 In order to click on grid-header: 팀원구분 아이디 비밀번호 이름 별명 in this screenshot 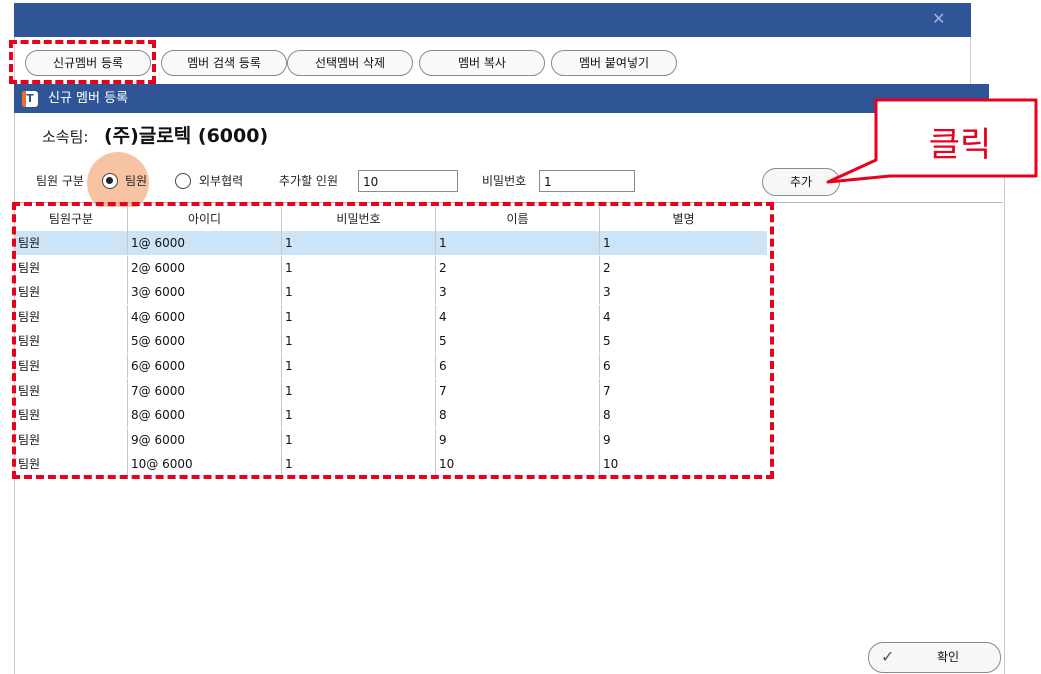, I will do `click(391, 219)`.